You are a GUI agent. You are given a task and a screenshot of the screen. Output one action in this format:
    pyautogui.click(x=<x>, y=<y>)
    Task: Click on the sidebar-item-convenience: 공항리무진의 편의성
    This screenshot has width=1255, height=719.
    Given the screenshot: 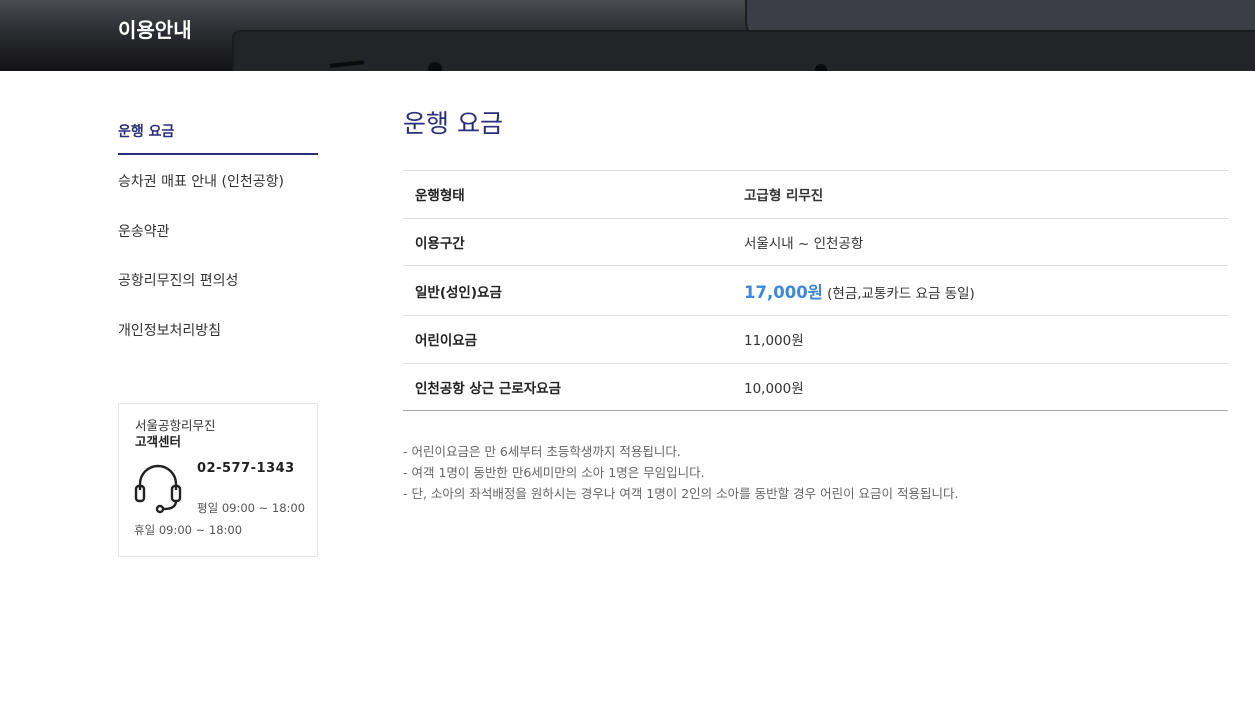 What is the action you would take?
    pyautogui.click(x=218, y=287)
    